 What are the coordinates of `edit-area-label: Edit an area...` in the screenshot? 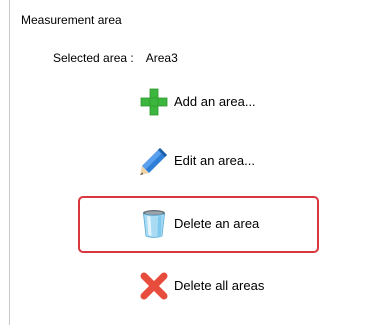 It's located at (214, 160).